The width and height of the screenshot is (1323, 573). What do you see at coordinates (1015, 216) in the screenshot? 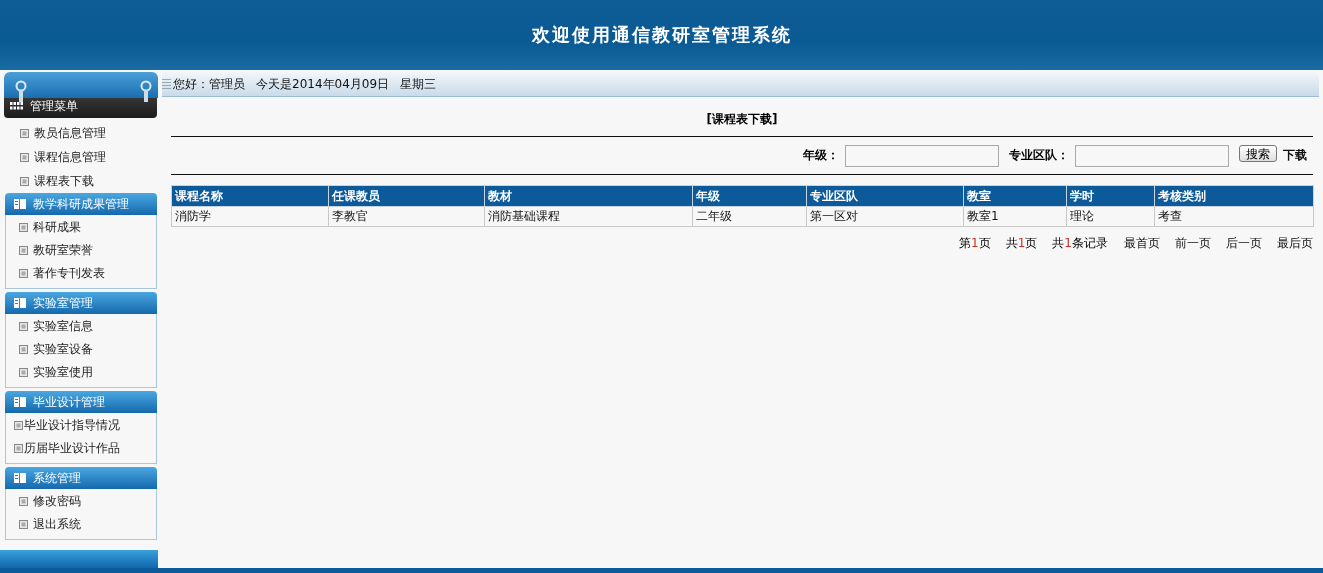
I see `table-cell: 教室1` at bounding box center [1015, 216].